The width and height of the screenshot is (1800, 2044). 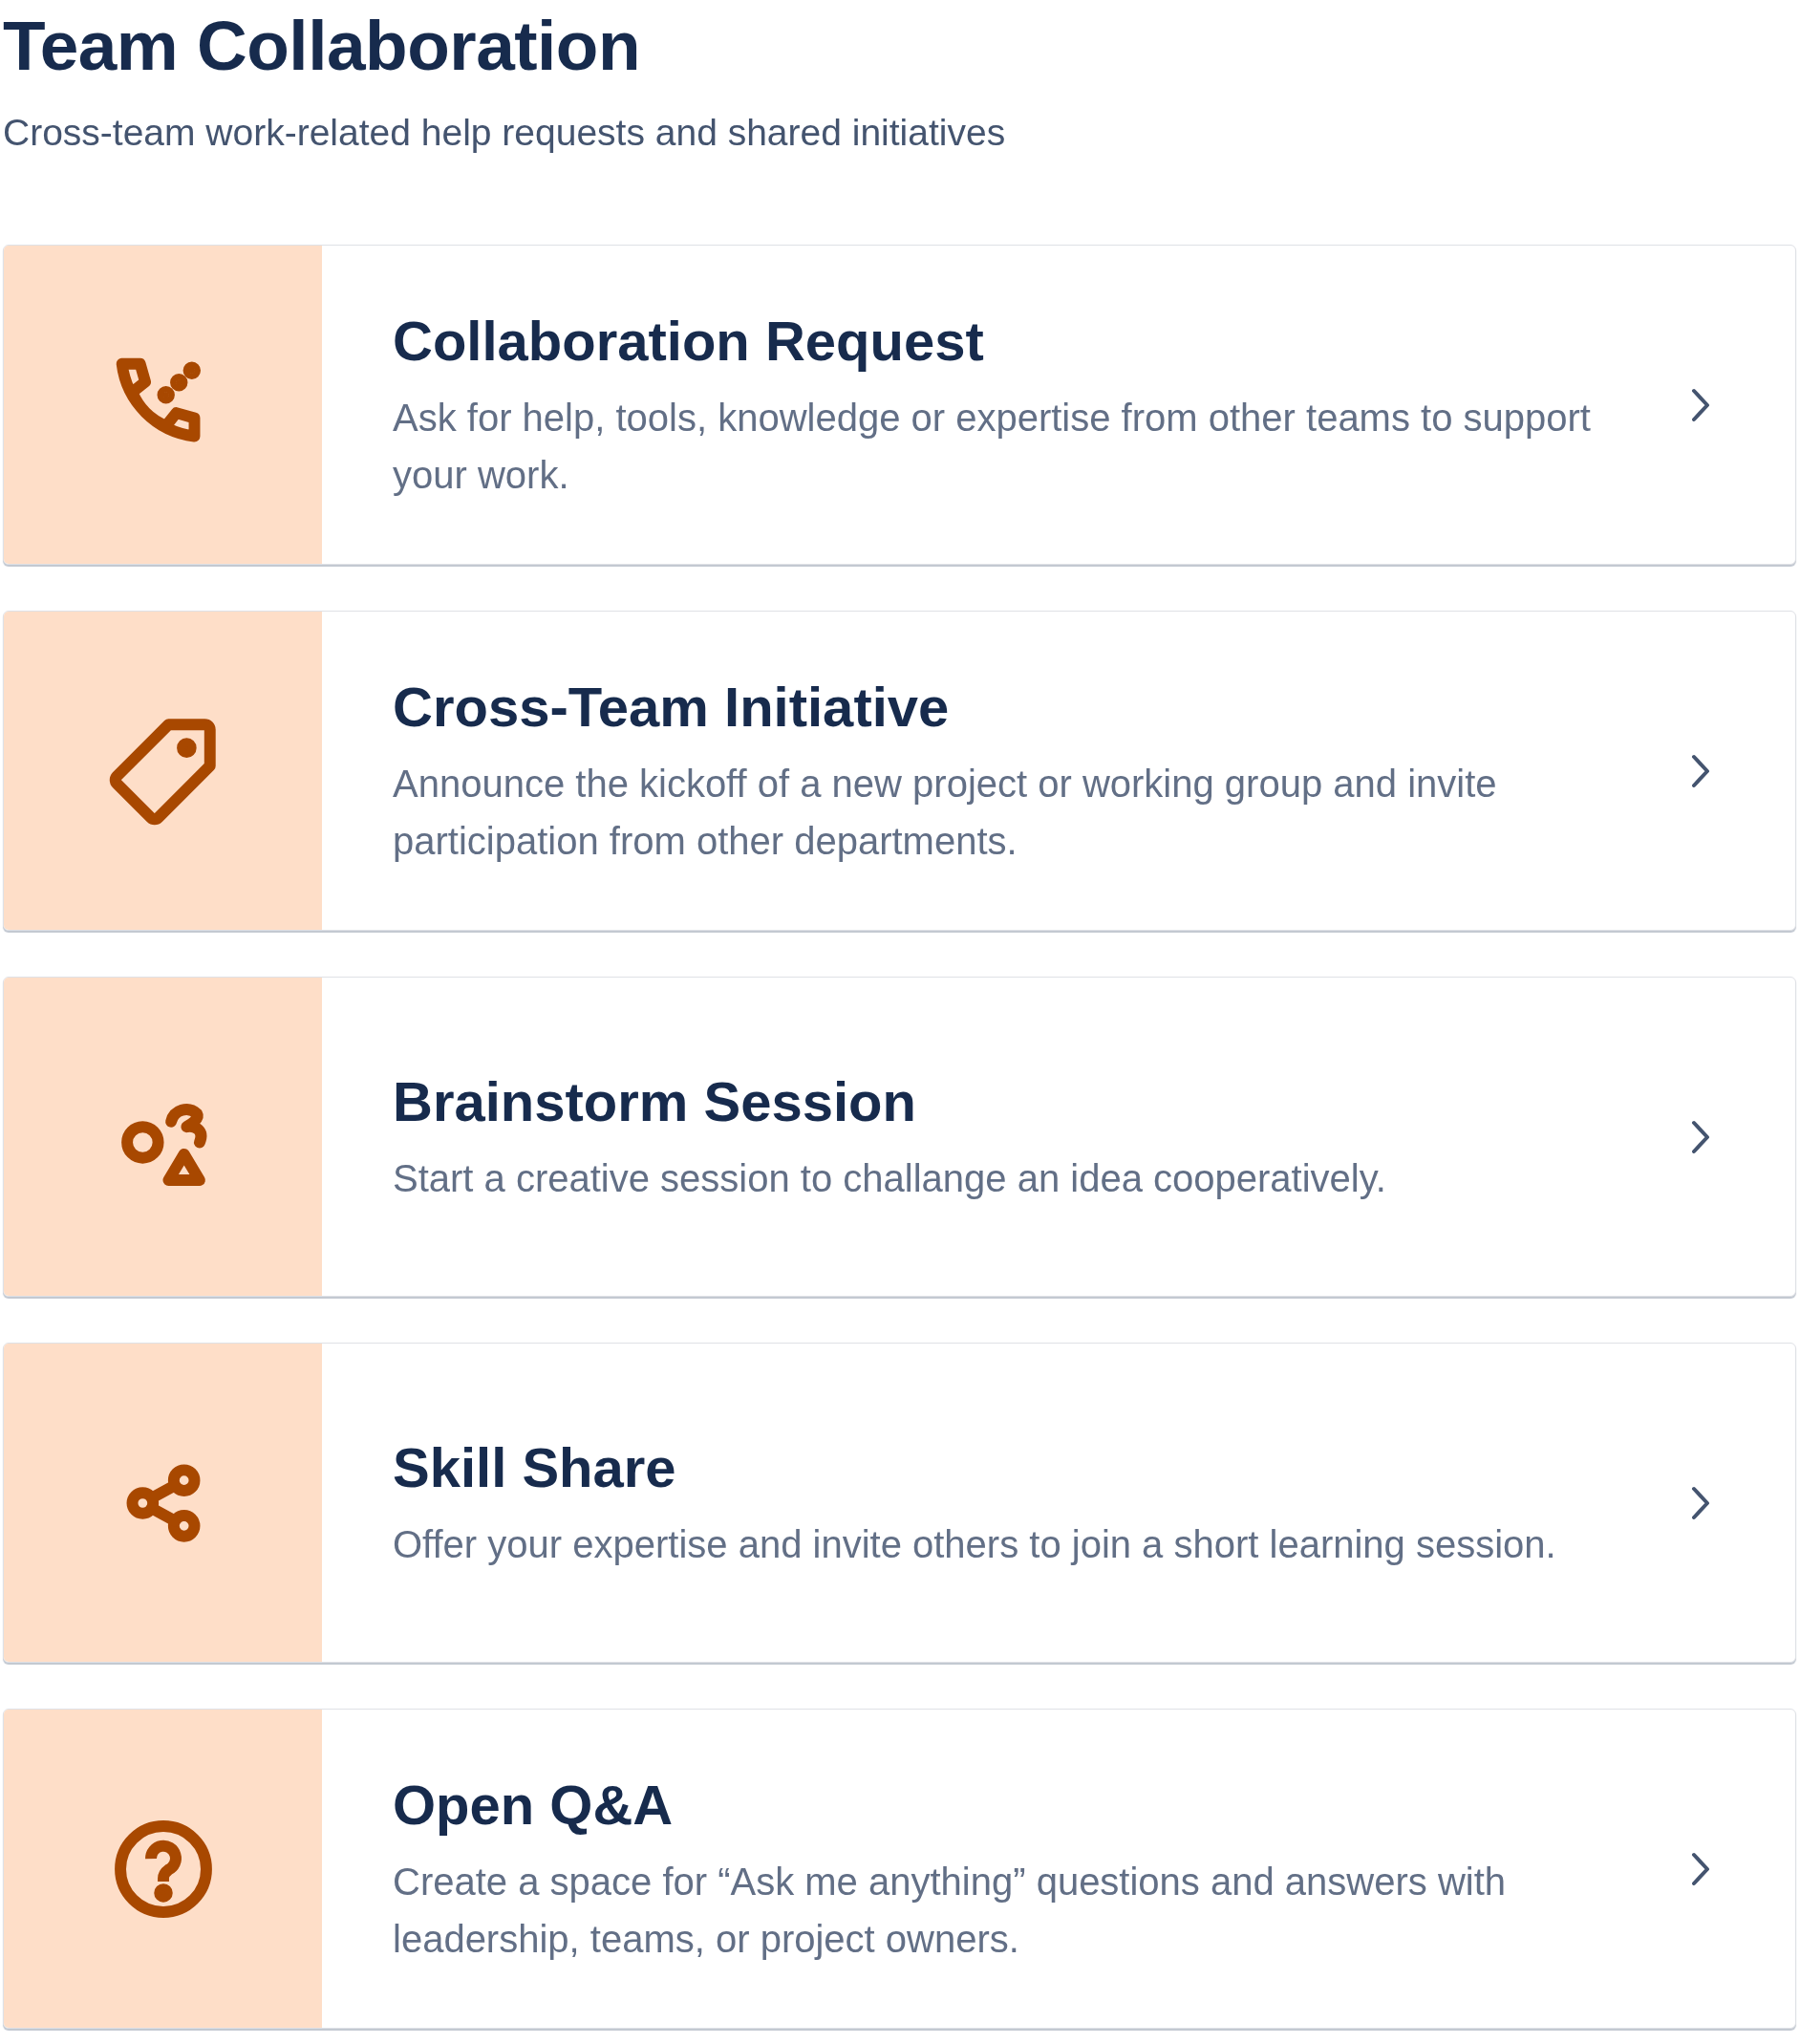 I want to click on card-title: Brainstorm Session, so click(x=655, y=1101).